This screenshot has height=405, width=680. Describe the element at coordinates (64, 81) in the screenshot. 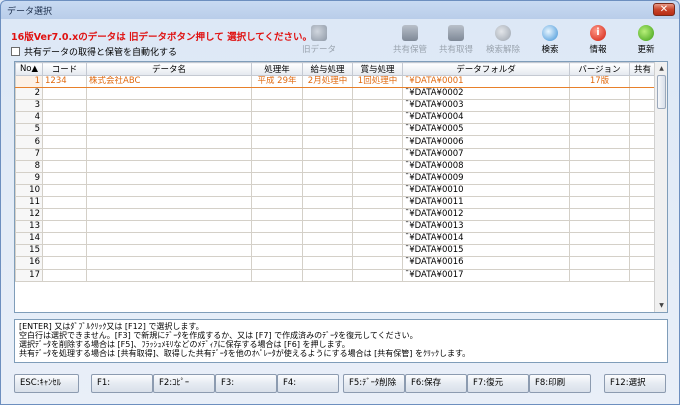

I see `row-code: 1234` at that location.